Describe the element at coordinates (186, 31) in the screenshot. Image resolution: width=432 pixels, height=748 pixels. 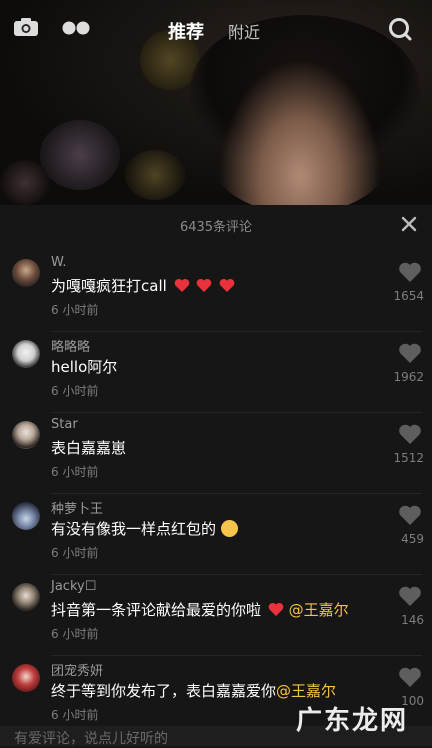
I see `tab-recommend: 推荐` at that location.